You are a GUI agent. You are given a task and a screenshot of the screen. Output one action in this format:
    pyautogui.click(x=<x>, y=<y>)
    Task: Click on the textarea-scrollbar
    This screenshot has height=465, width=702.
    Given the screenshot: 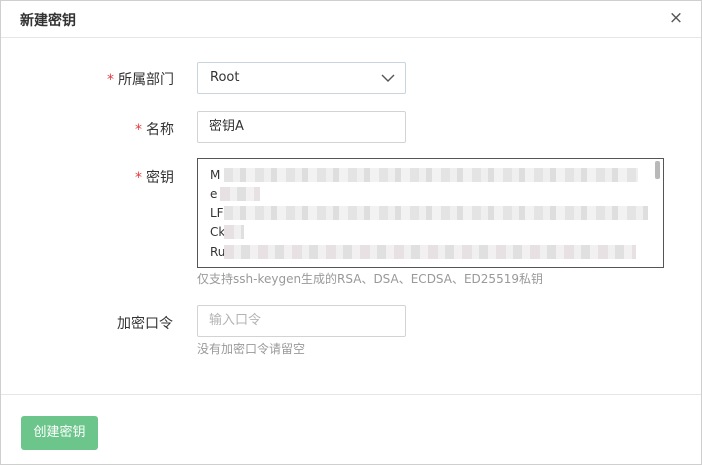 What is the action you would take?
    pyautogui.click(x=657, y=170)
    